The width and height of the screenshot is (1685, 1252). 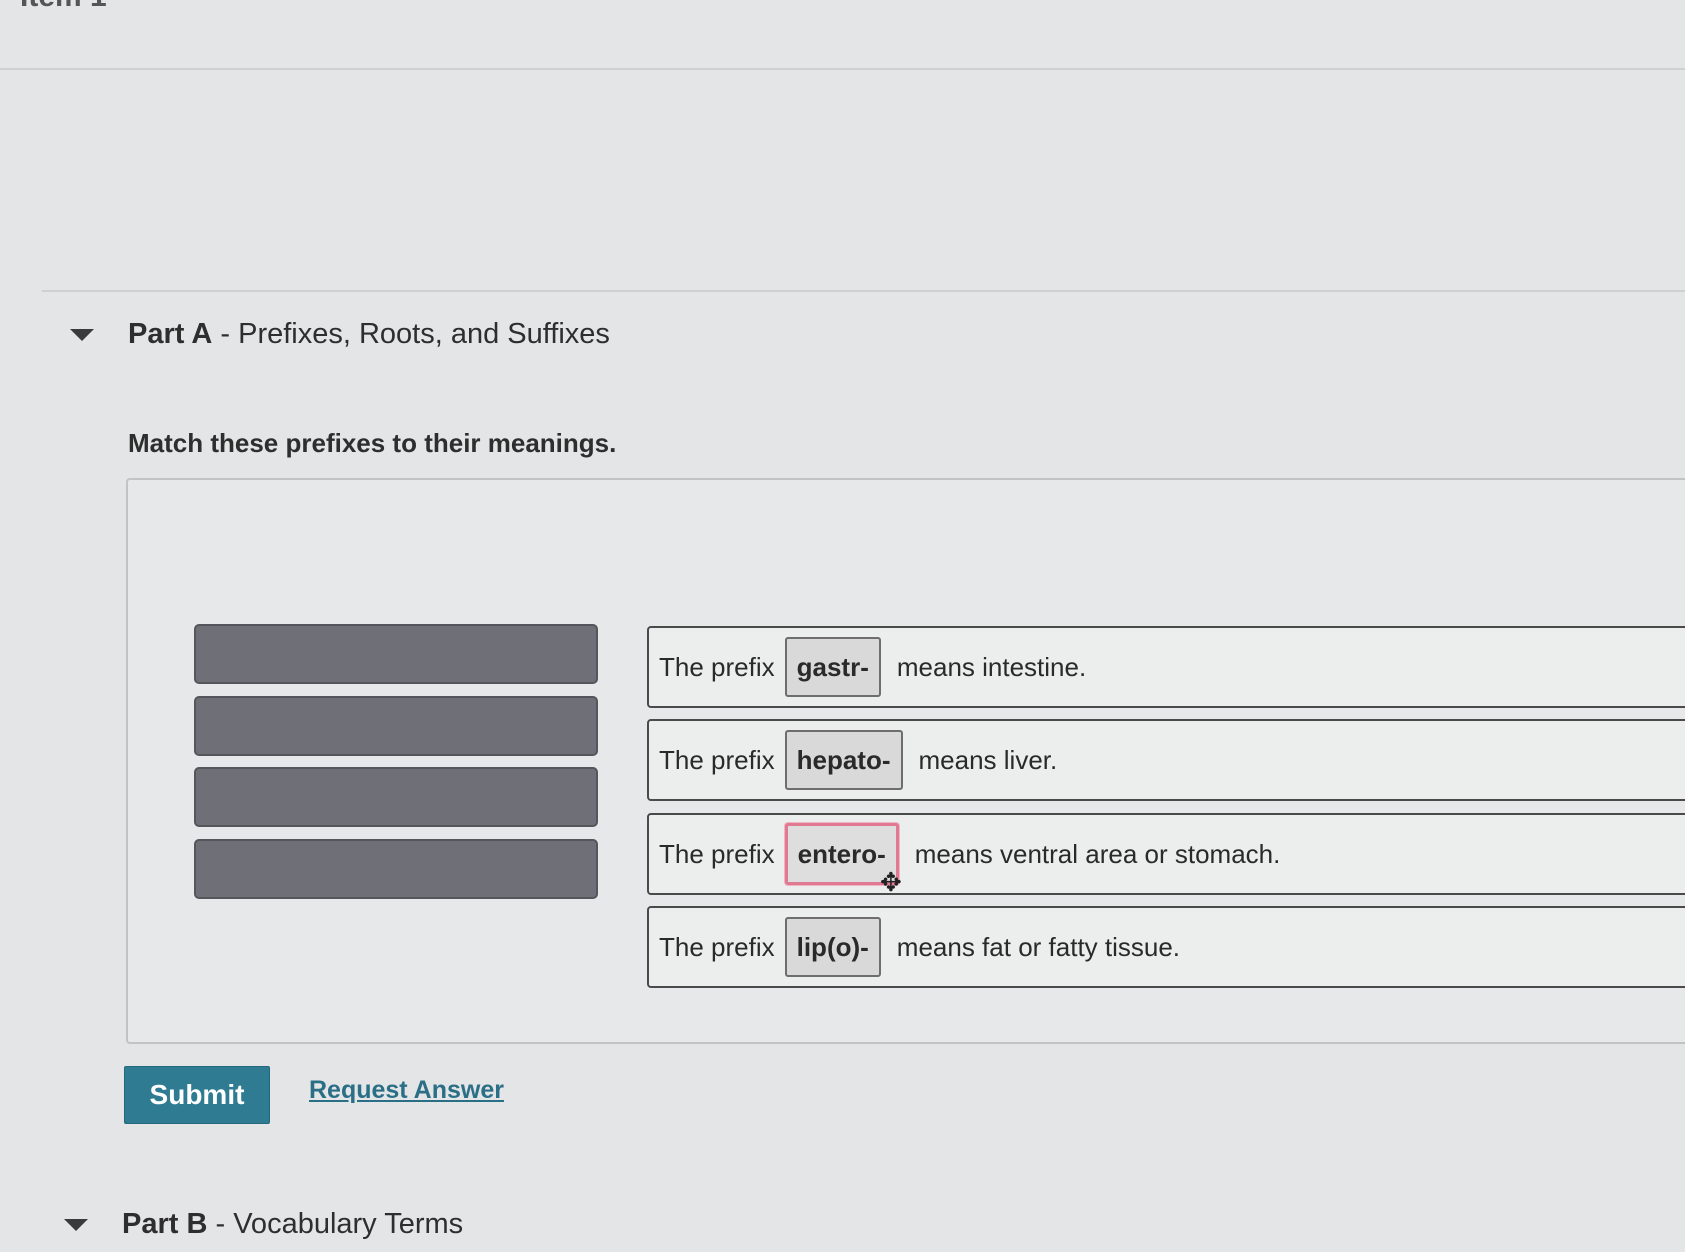 What do you see at coordinates (369, 334) in the screenshot?
I see `part-a-title: Part A - Prefixes, Roots, and Suffixes` at bounding box center [369, 334].